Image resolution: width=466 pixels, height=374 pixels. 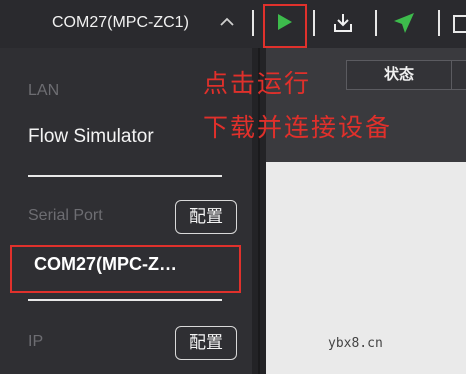 I want to click on chevron-up-icon, so click(x=227, y=22).